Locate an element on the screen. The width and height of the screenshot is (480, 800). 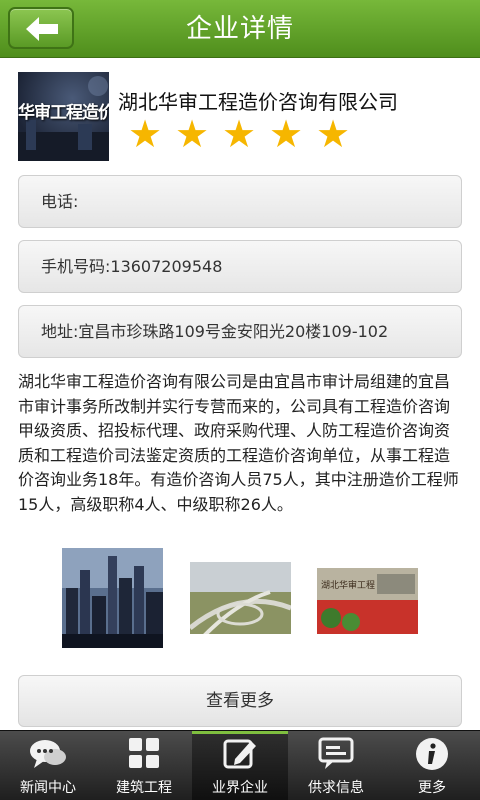
view-more-button: 查看更多 is located at coordinates (240, 701).